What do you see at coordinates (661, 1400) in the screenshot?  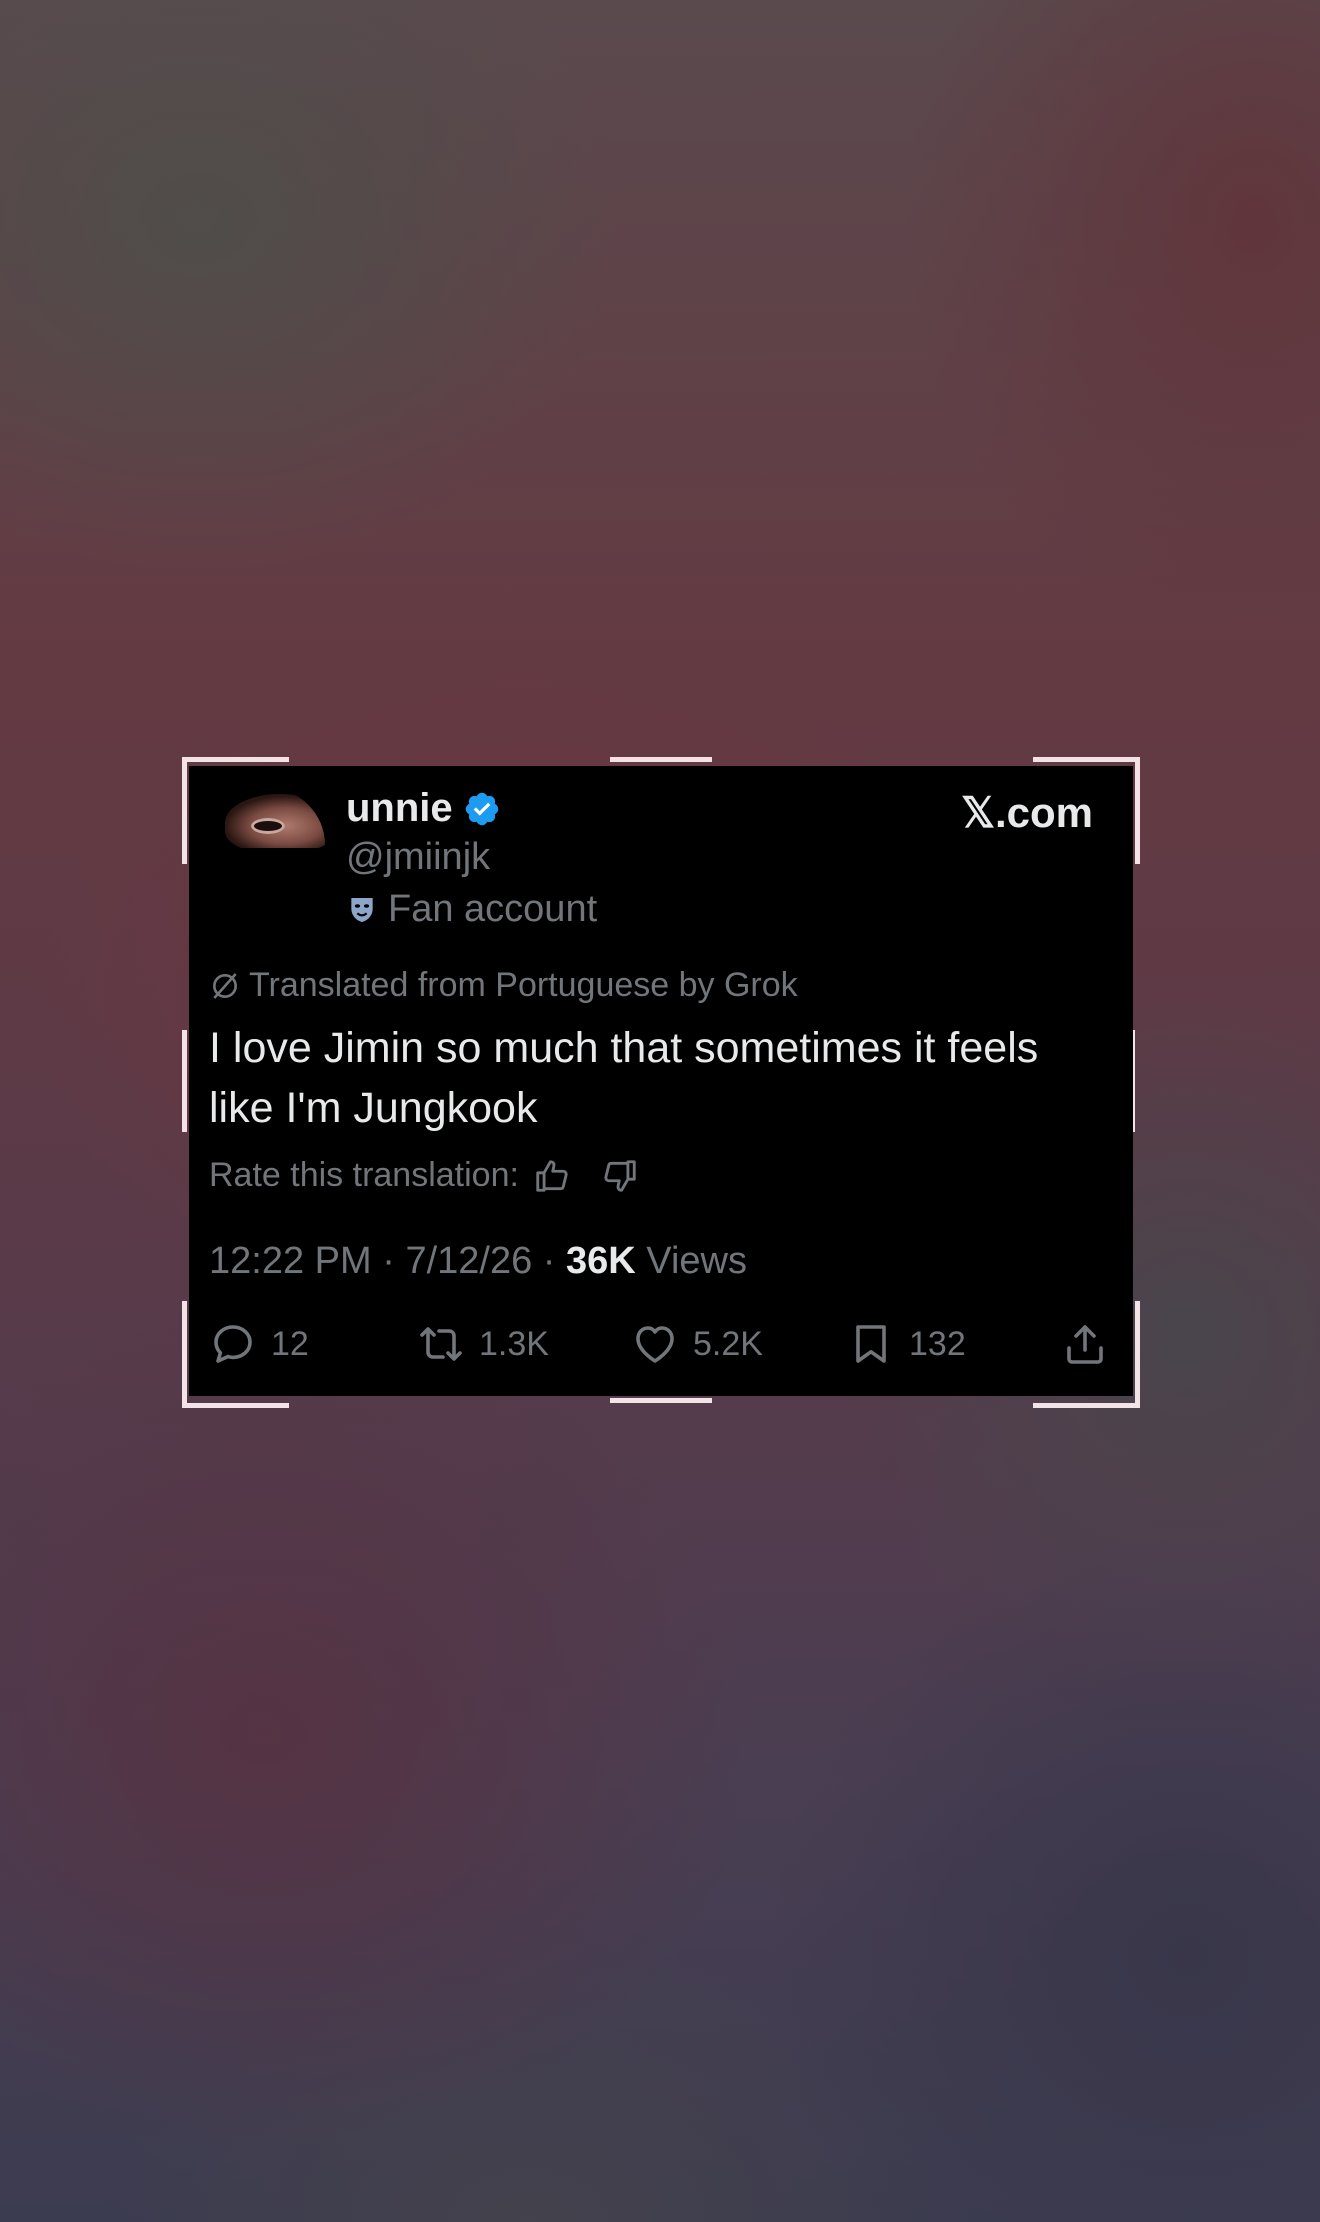 I see `frame-edge-bottom` at bounding box center [661, 1400].